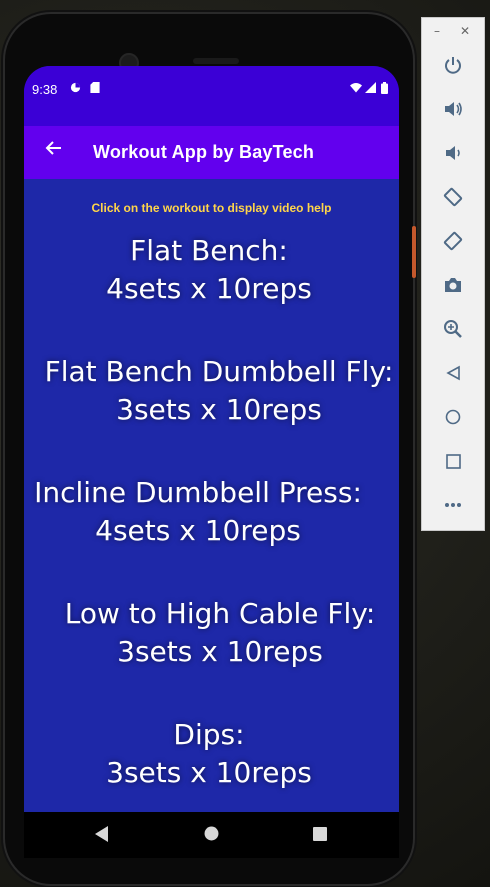 Image resolution: width=490 pixels, height=887 pixels. I want to click on volume-down-icon, so click(453, 153).